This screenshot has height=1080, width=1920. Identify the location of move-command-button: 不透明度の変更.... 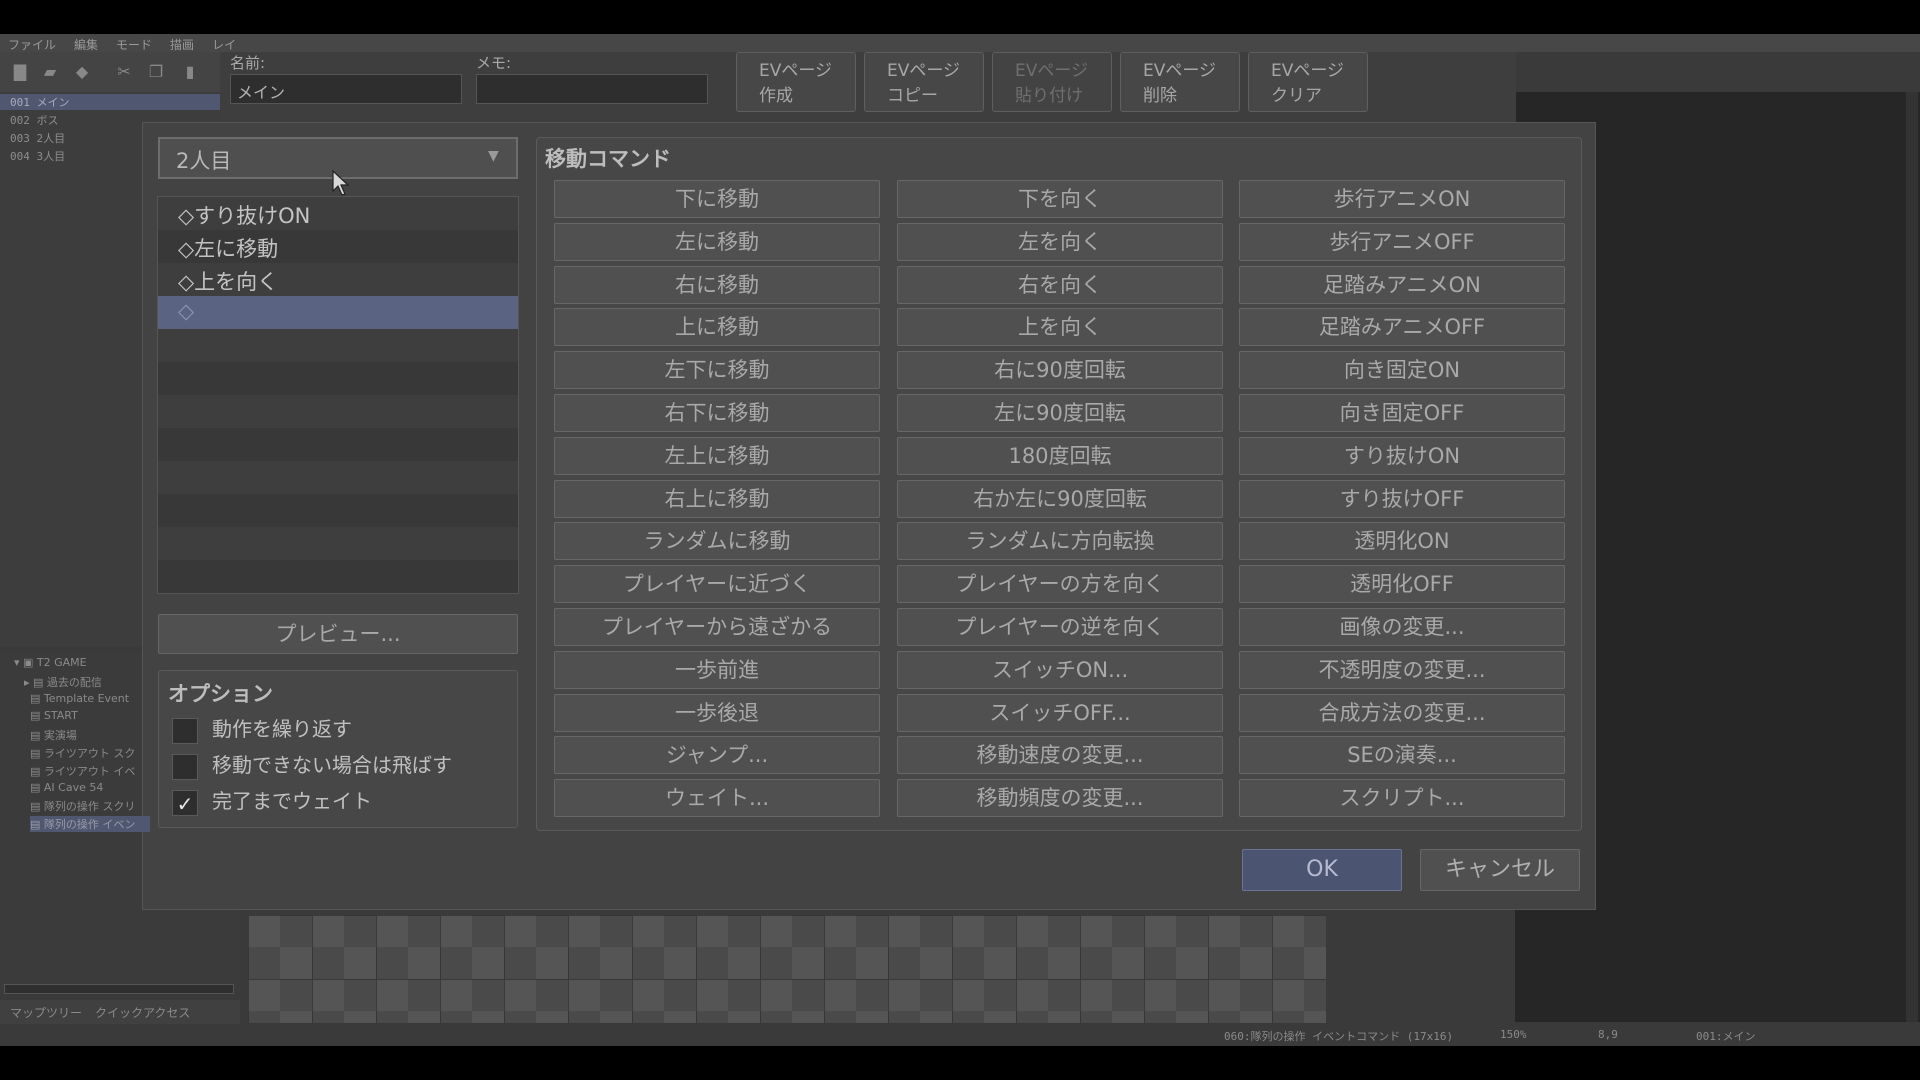
(1402, 669).